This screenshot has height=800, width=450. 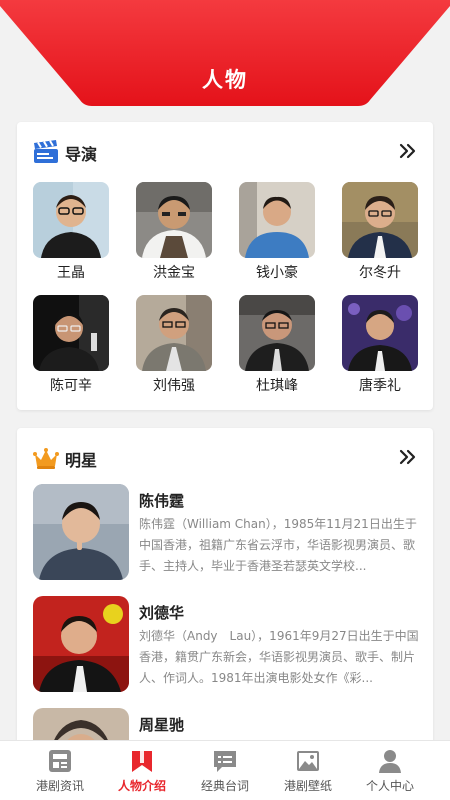 What do you see at coordinates (308, 761) in the screenshot?
I see `picture-icon` at bounding box center [308, 761].